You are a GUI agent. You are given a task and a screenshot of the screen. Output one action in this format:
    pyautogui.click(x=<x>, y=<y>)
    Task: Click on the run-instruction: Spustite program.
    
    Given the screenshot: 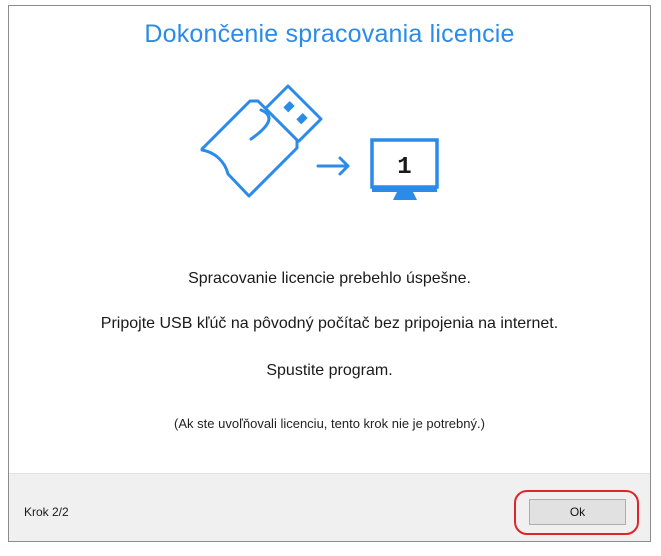 What is the action you would take?
    pyautogui.click(x=329, y=370)
    